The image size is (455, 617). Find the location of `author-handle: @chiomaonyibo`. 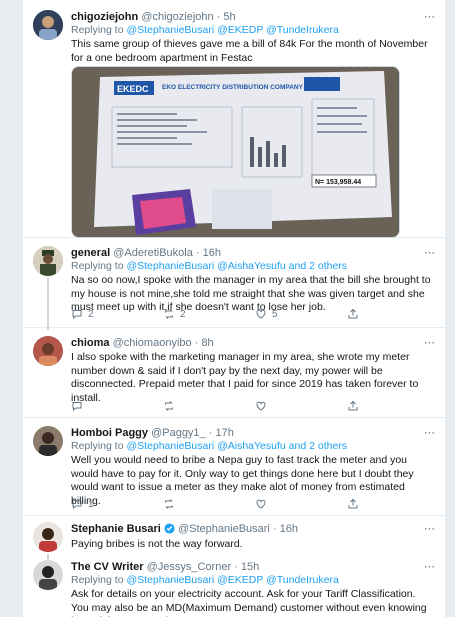

author-handle: @chiomaonyibo is located at coordinates (152, 343).